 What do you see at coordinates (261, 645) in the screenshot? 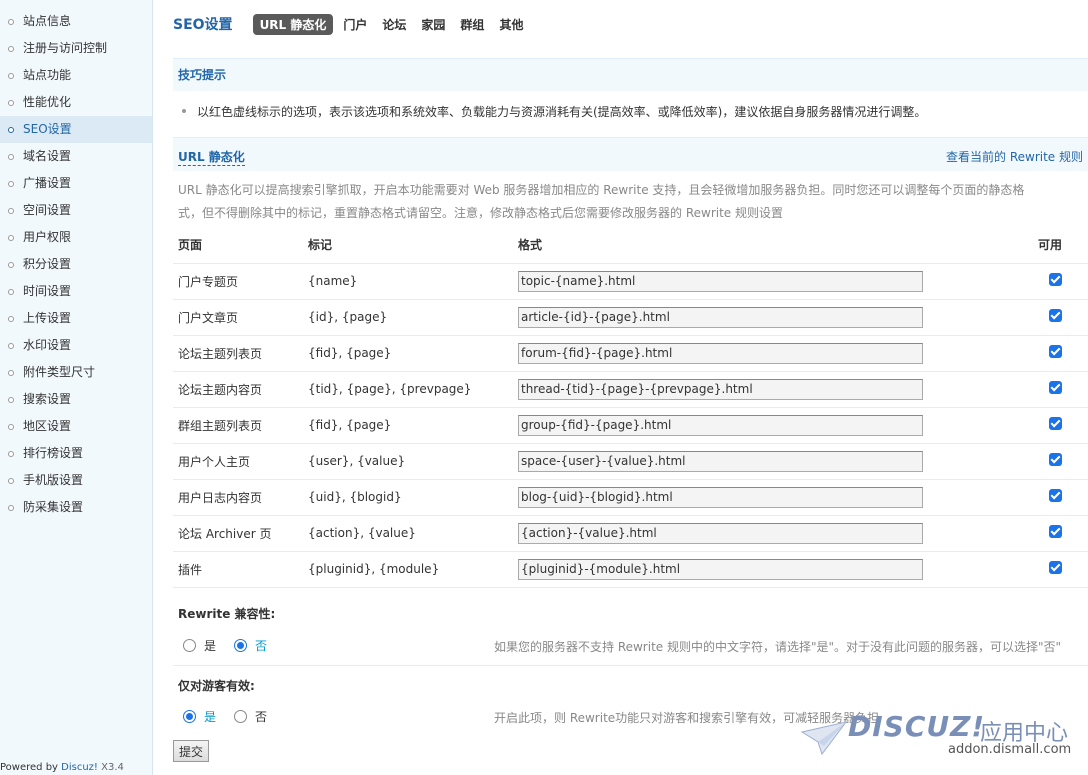
I see `rewrite-compat-no-label: 否` at bounding box center [261, 645].